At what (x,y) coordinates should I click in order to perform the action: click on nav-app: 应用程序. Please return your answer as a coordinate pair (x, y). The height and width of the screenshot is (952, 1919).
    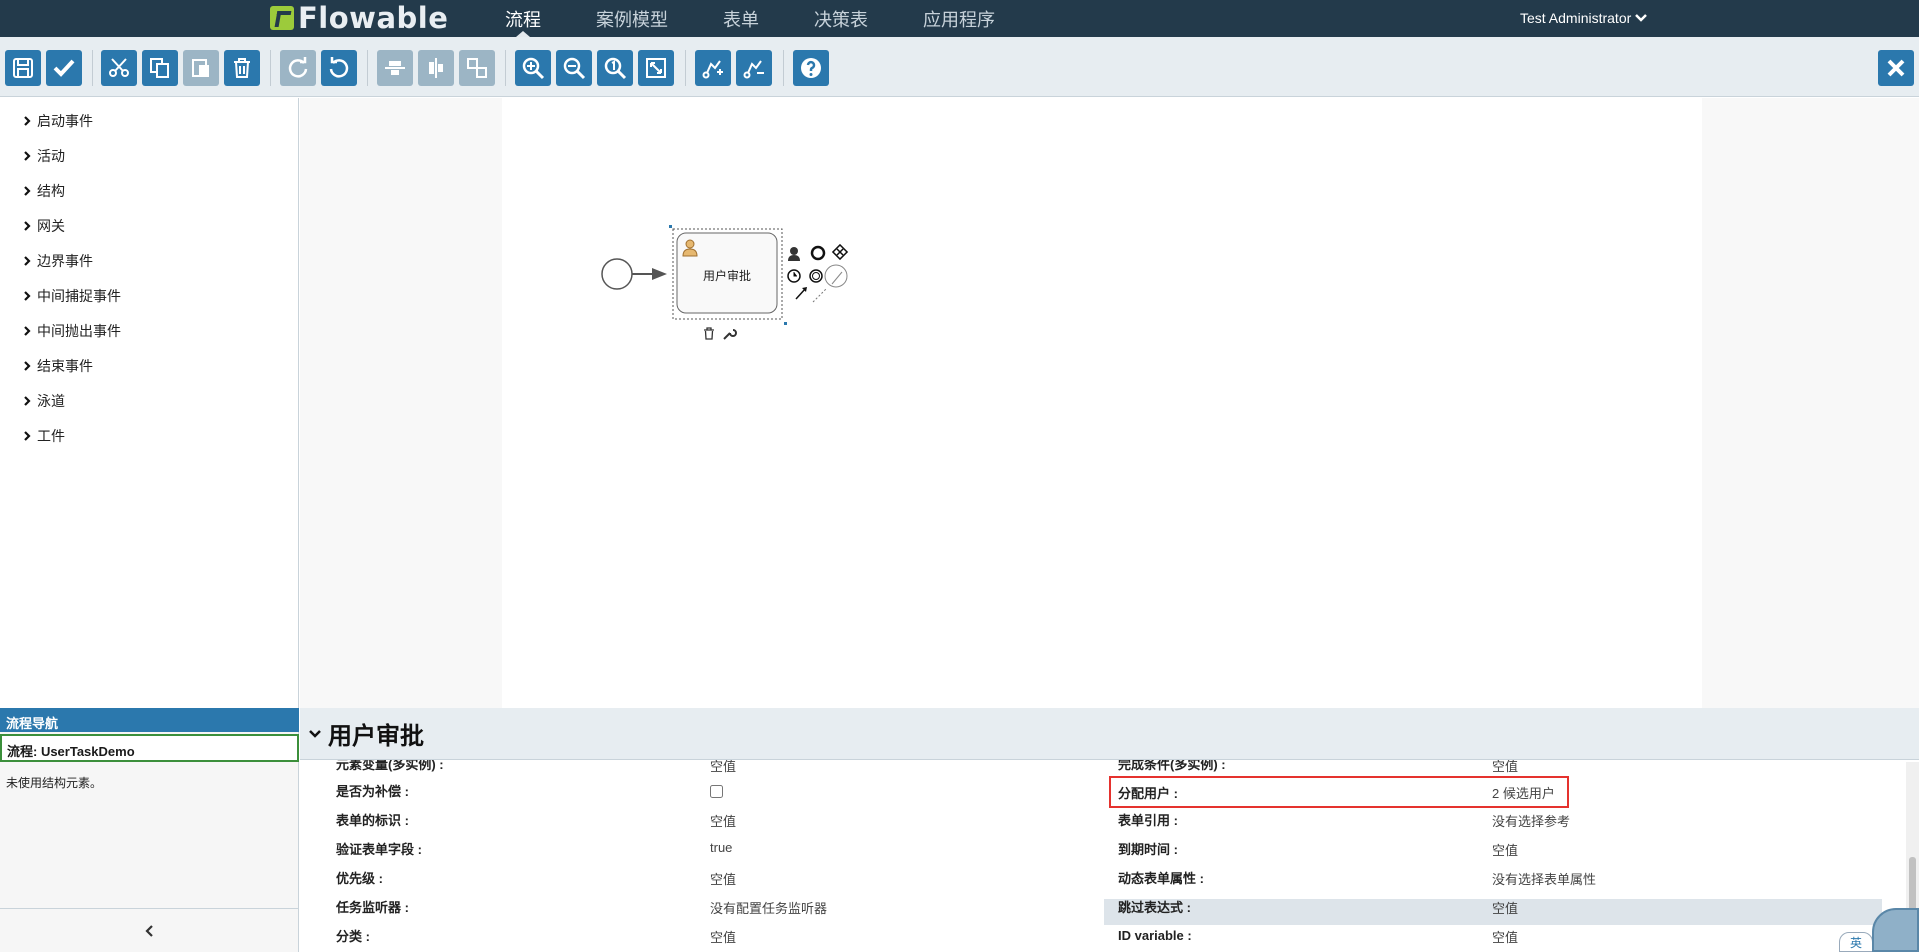
    Looking at the image, I should click on (959, 18).